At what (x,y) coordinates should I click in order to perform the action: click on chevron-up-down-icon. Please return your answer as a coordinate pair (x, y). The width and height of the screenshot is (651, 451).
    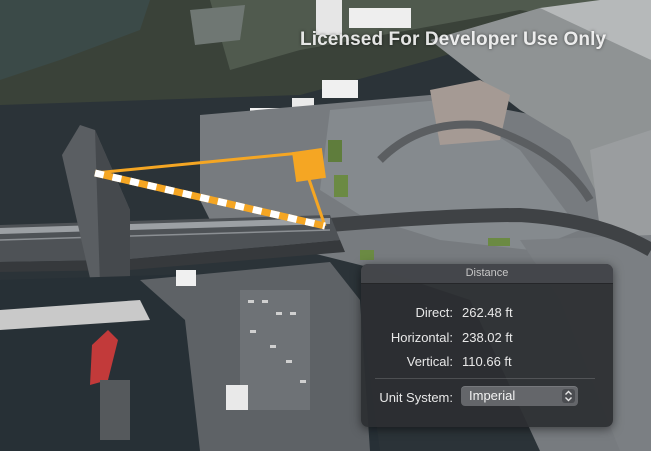
    Looking at the image, I should click on (568, 396).